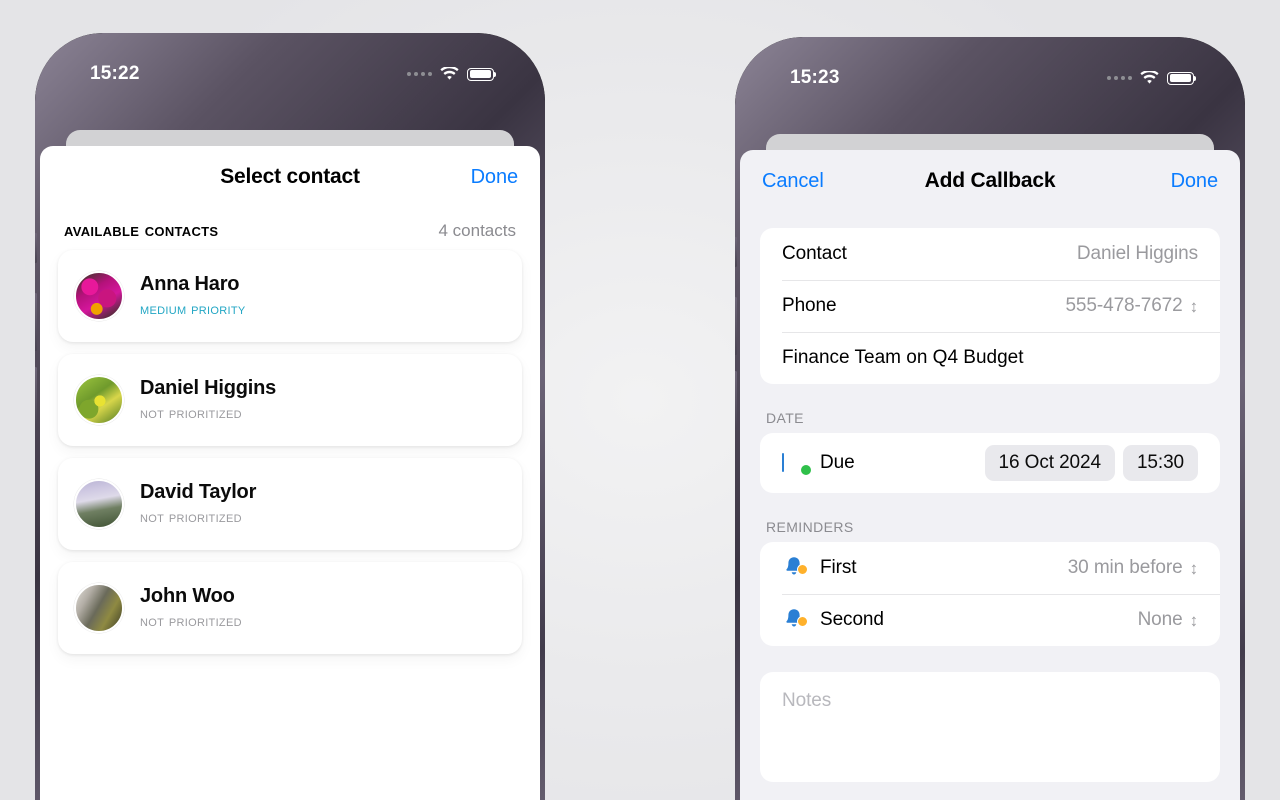 Image resolution: width=1280 pixels, height=800 pixels. Describe the element at coordinates (99, 504) in the screenshot. I see `avatar-david-taylor` at that location.